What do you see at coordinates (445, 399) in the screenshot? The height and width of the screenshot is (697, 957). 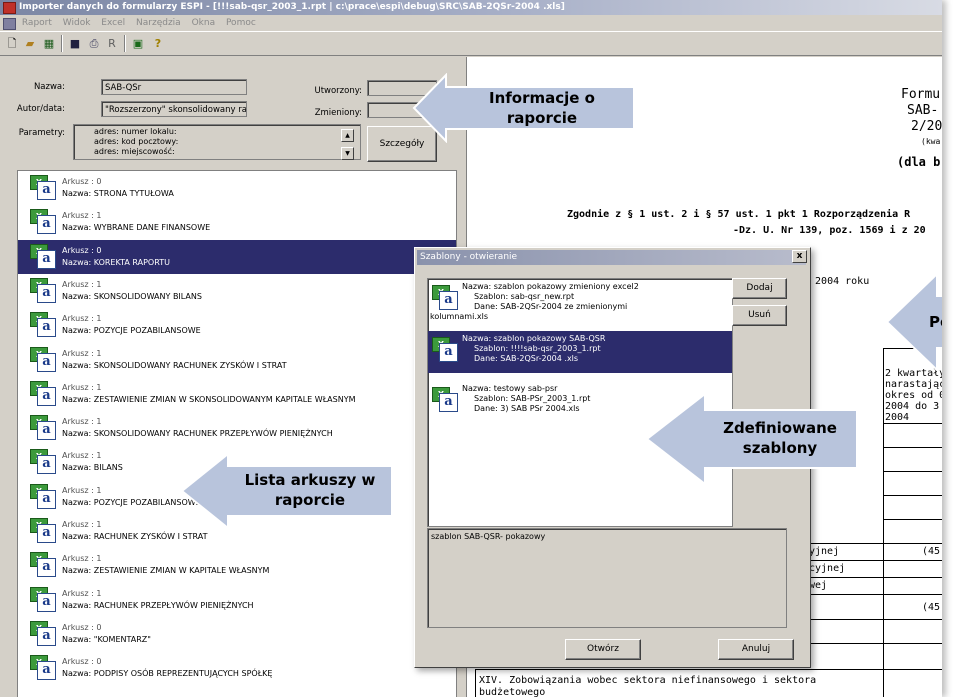 I see `excel-template-icon: Xa` at bounding box center [445, 399].